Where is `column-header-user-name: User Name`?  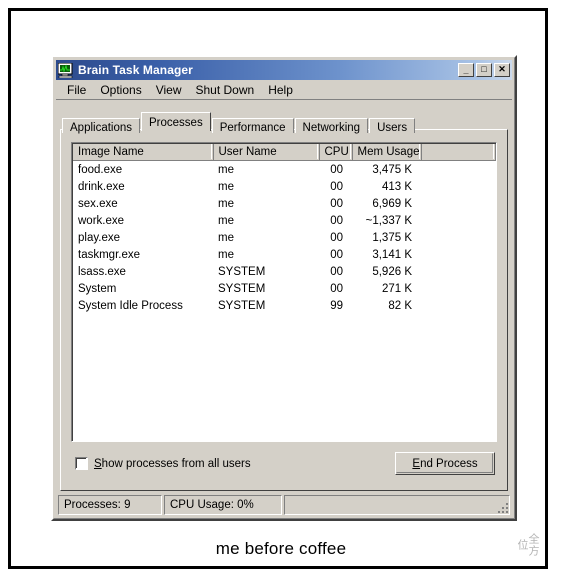 column-header-user-name: User Name is located at coordinates (266, 152).